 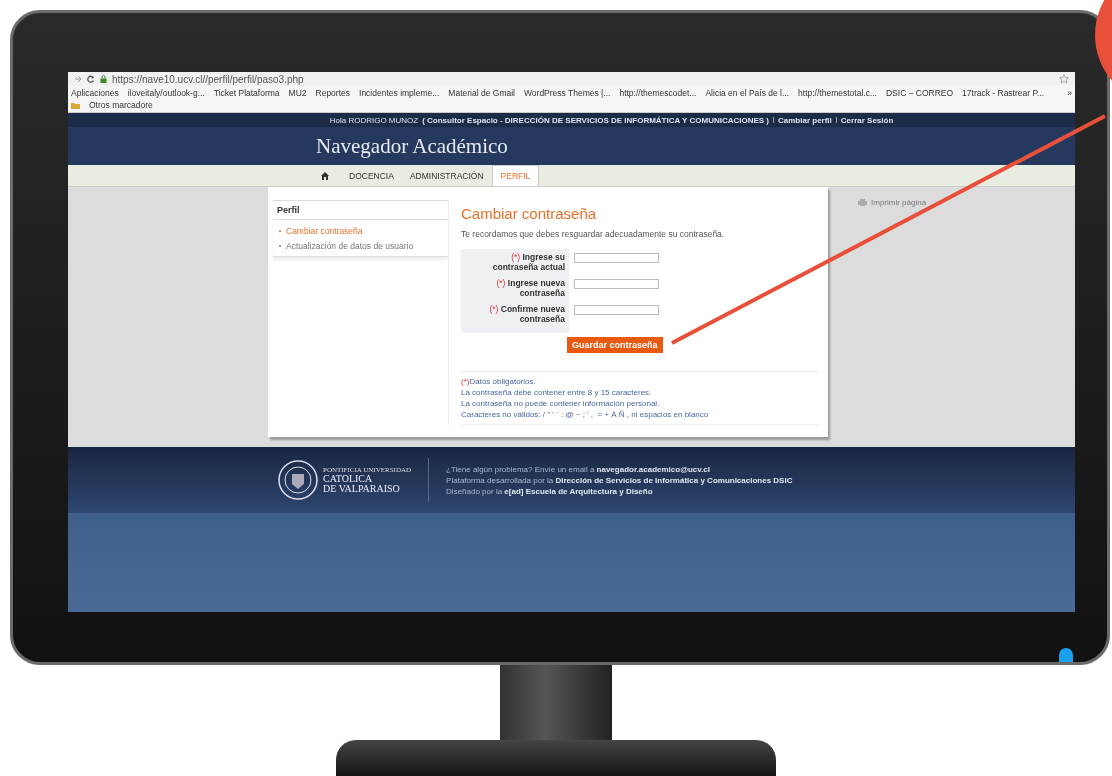 What do you see at coordinates (920, 93) in the screenshot?
I see `bookmark-link: DSIC – CORREO` at bounding box center [920, 93].